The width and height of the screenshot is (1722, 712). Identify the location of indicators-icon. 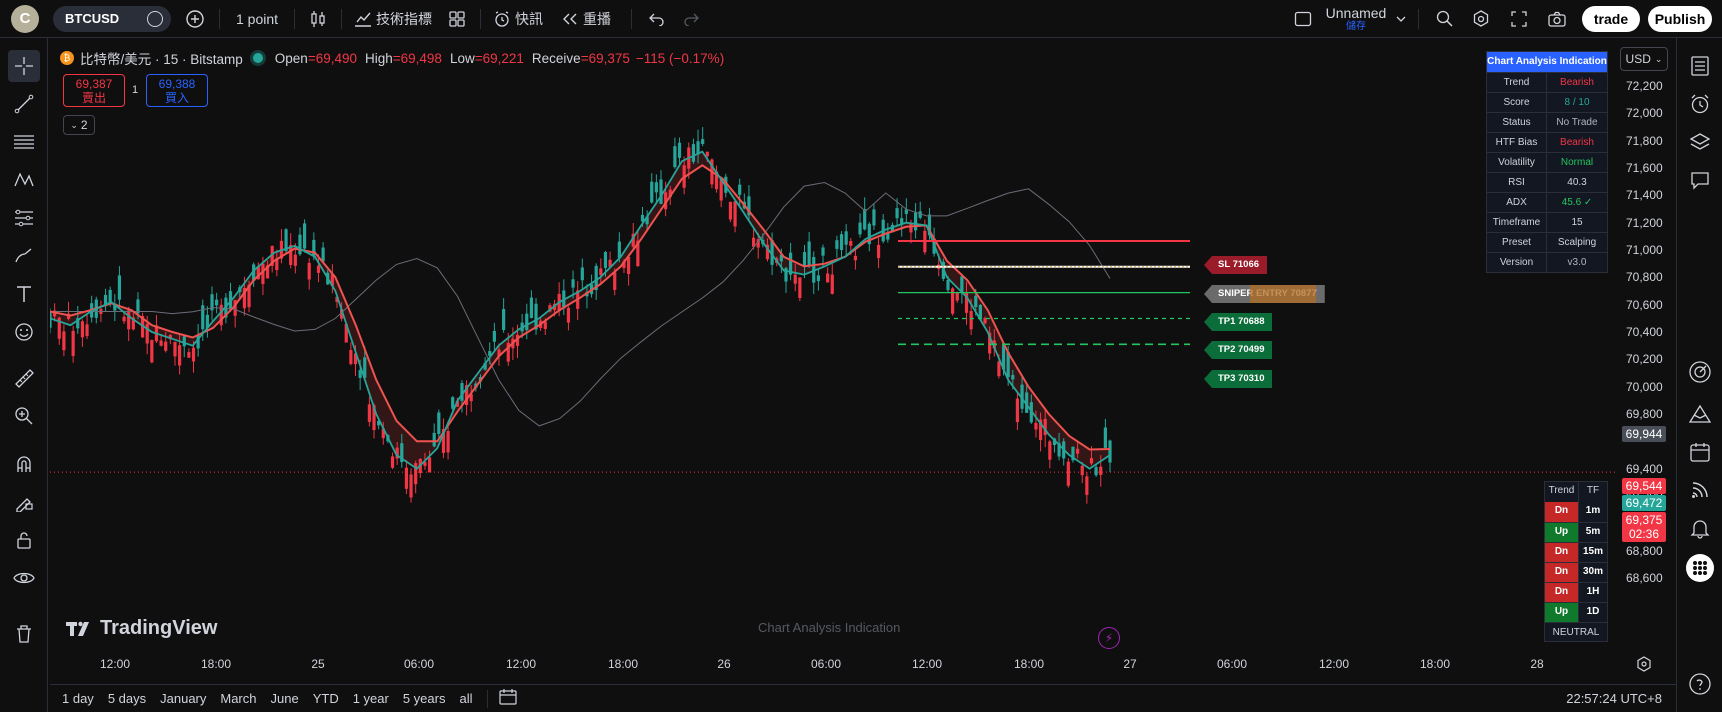
(363, 19).